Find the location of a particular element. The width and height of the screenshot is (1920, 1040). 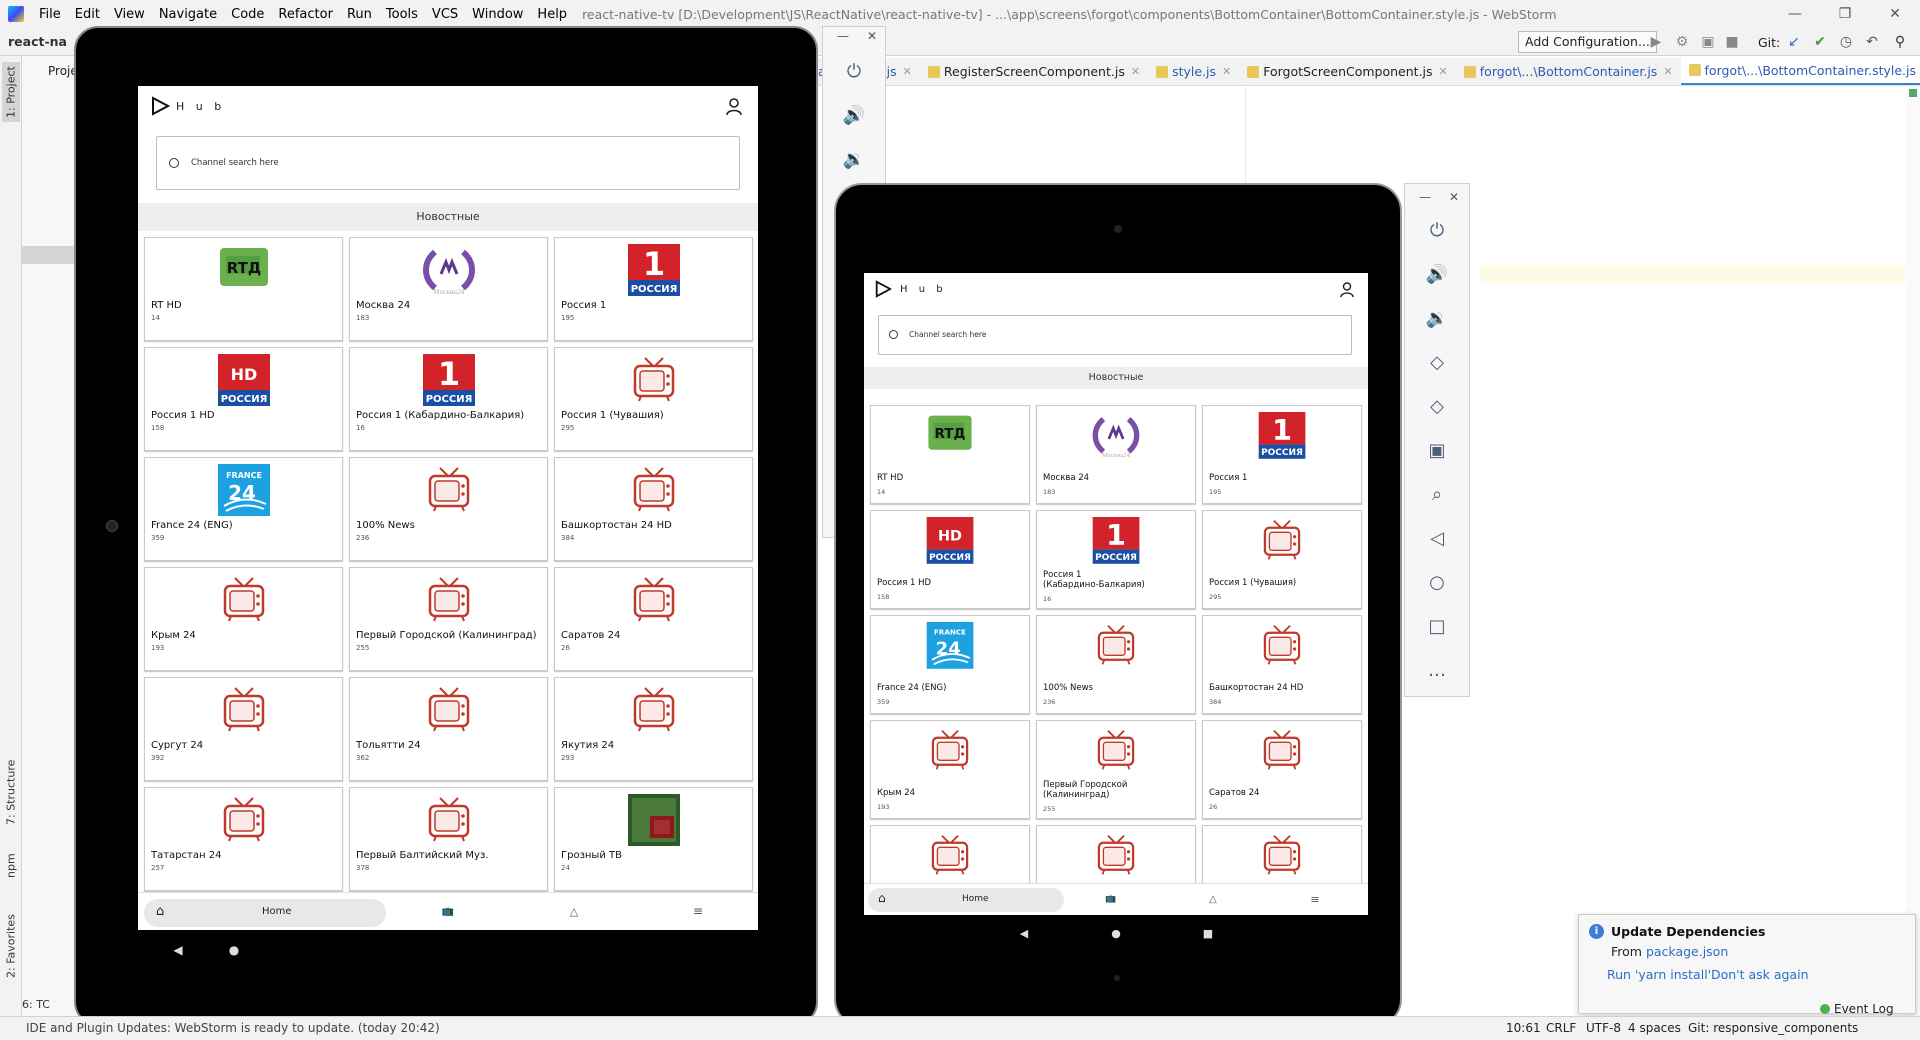

channel-card: FRANCE 24 France 24 (ENG) 359 is located at coordinates (243, 509).